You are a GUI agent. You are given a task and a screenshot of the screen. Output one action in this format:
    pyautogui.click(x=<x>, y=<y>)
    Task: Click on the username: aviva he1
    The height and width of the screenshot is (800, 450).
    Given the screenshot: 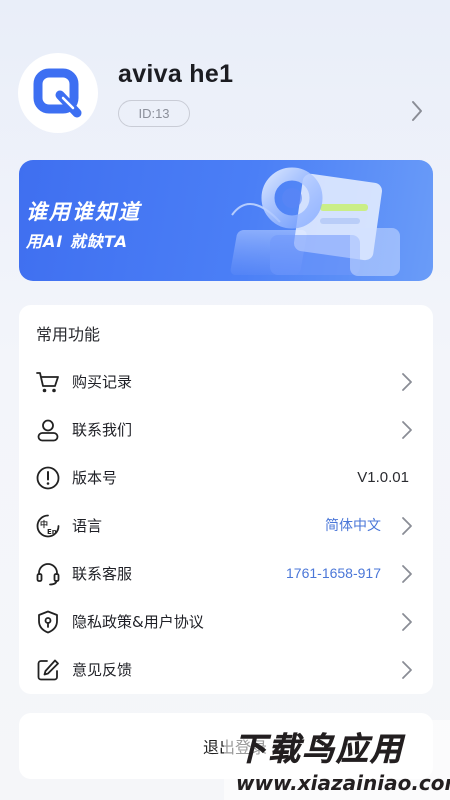 What is the action you would take?
    pyautogui.click(x=176, y=74)
    